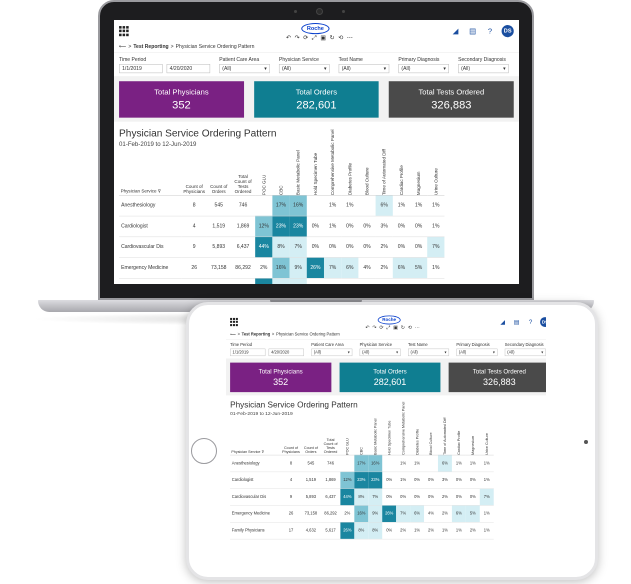 The image size is (631, 584). I want to click on kpi-total-tests-ordered: Total Tests Ordered 326,883, so click(451, 99).